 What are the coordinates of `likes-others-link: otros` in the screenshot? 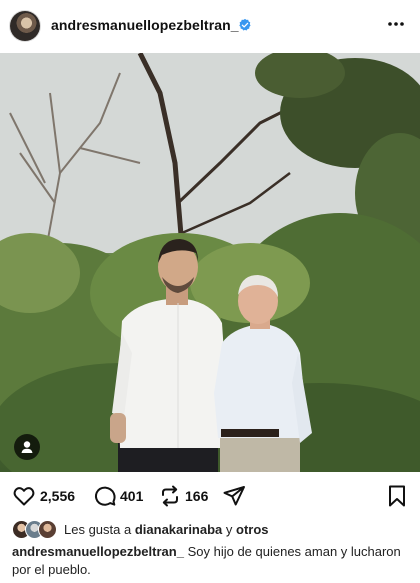 It's located at (252, 529).